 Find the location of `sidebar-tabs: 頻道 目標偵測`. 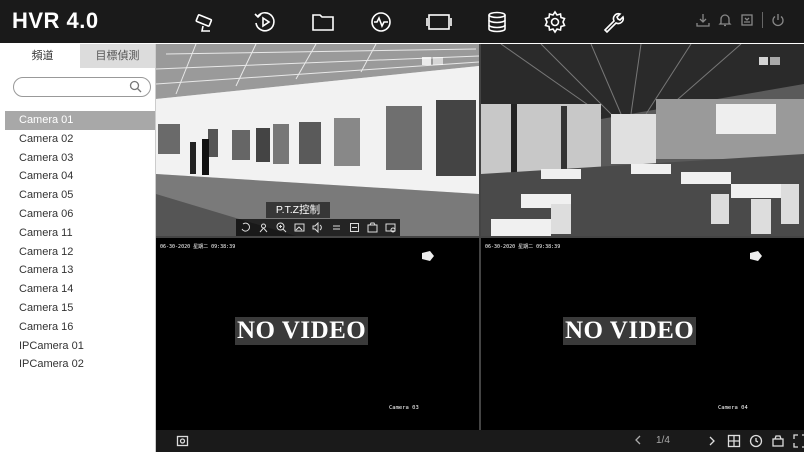

sidebar-tabs: 頻道 目標偵測 is located at coordinates (80, 56).